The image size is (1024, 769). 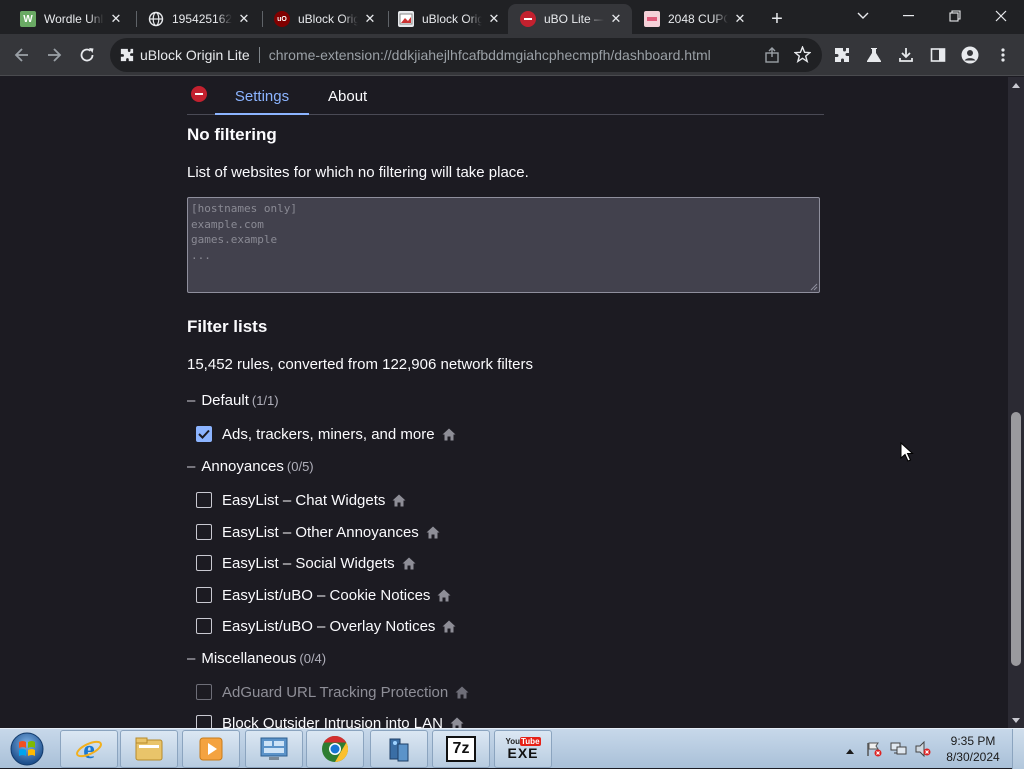 What do you see at coordinates (1016, 539) in the screenshot?
I see `scroll-thumb` at bounding box center [1016, 539].